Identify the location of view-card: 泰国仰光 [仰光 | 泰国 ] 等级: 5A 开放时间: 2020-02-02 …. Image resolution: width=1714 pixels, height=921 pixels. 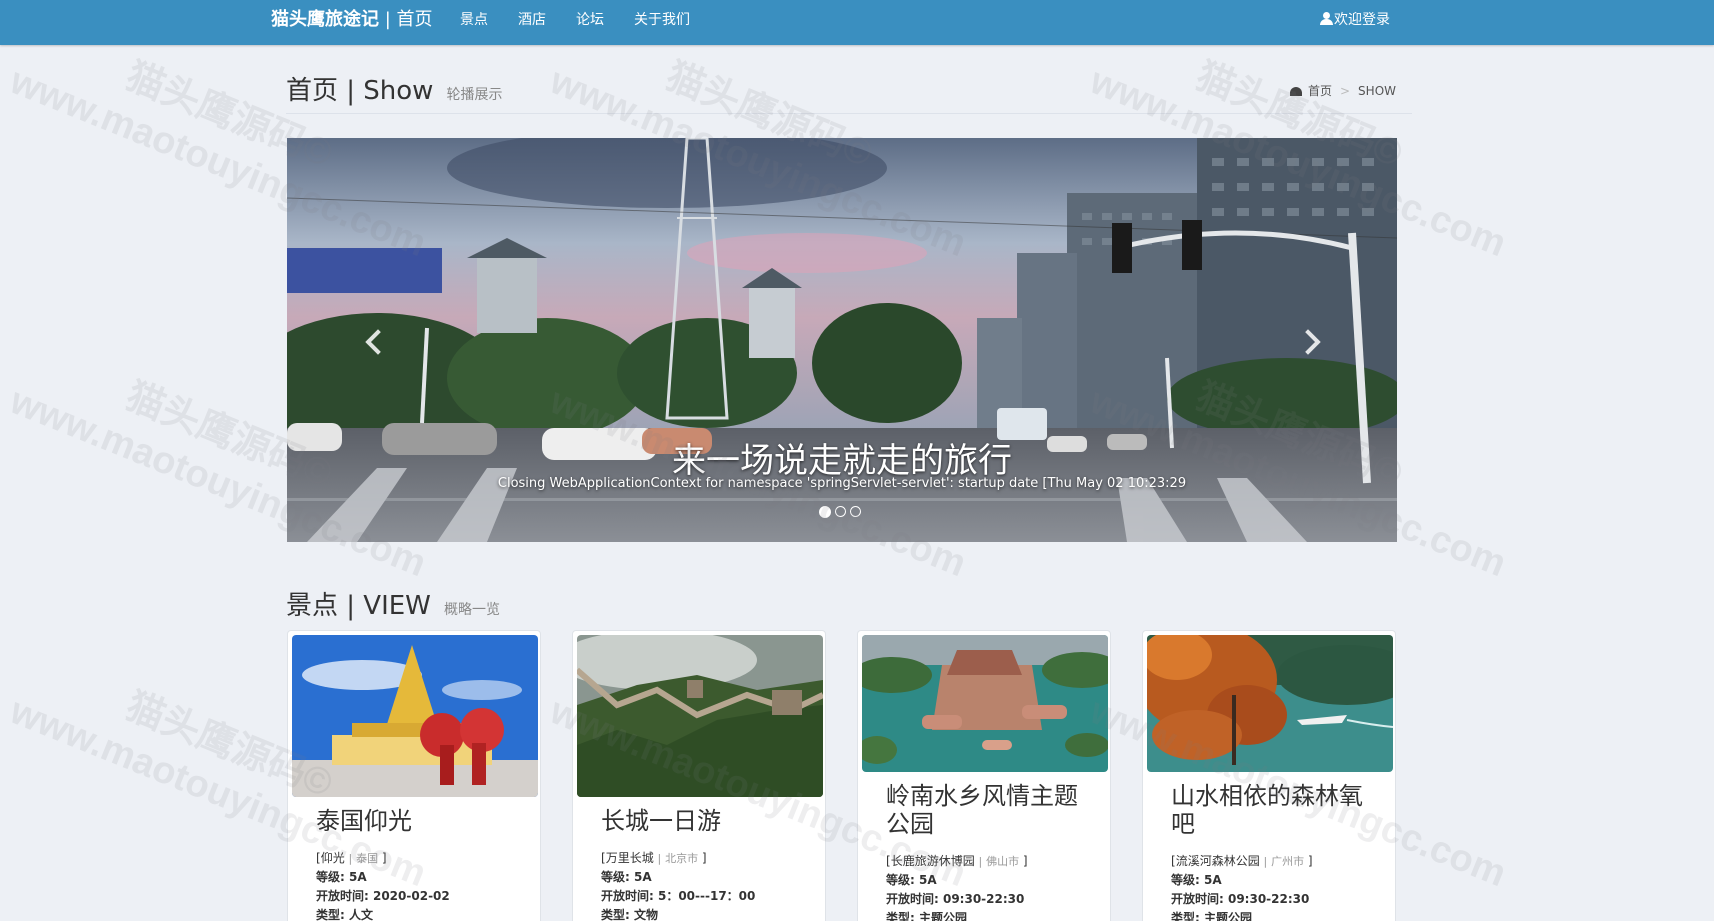
(414, 775).